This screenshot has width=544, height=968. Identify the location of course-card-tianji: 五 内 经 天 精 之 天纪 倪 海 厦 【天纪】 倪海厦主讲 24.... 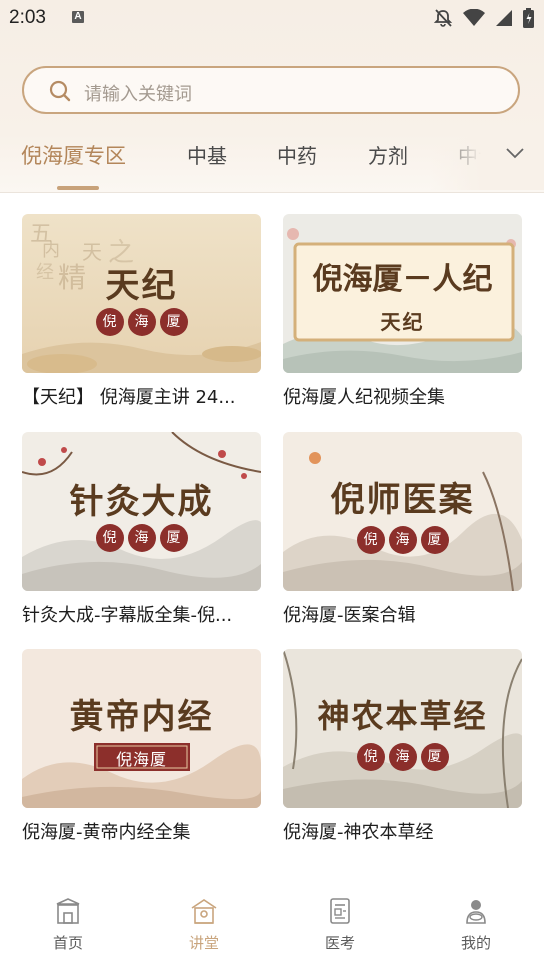
(141, 311).